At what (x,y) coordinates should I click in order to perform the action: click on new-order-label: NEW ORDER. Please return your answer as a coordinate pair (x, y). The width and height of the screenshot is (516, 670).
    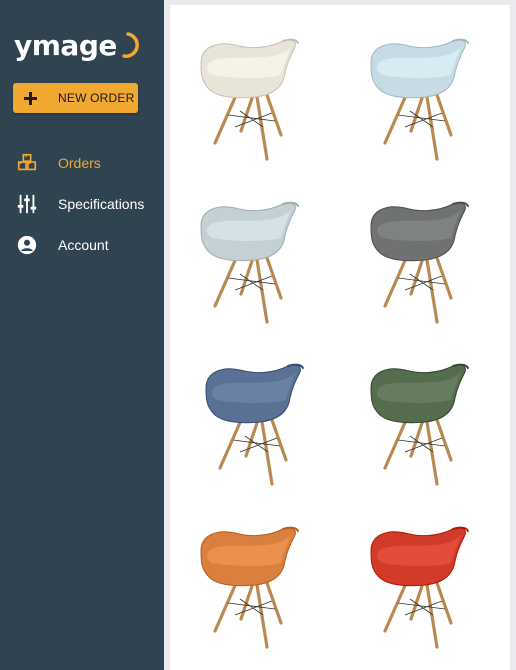
    Looking at the image, I should click on (96, 98).